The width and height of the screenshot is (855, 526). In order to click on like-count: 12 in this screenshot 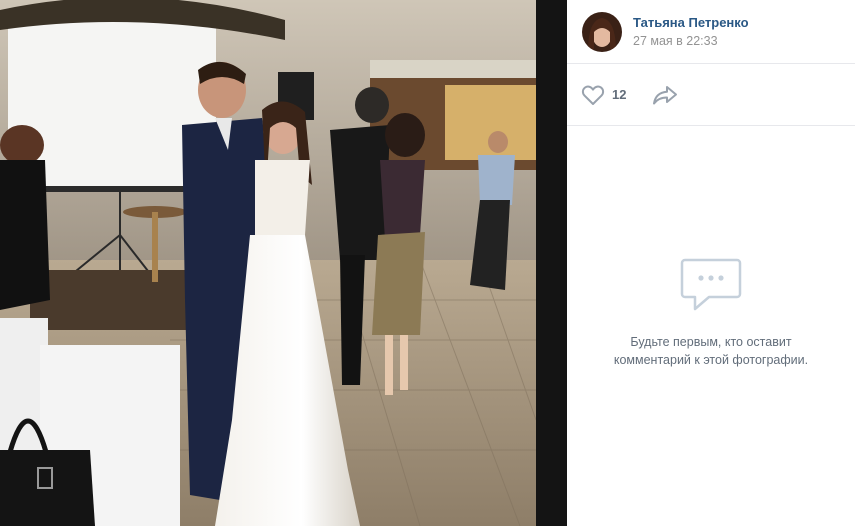, I will do `click(619, 94)`.